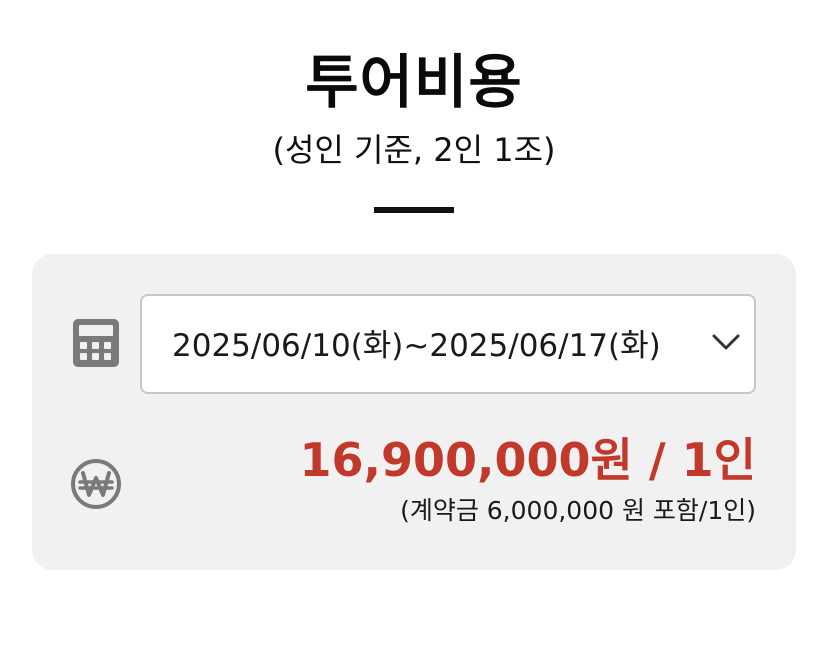 The width and height of the screenshot is (828, 661). I want to click on title-divider, so click(414, 210).